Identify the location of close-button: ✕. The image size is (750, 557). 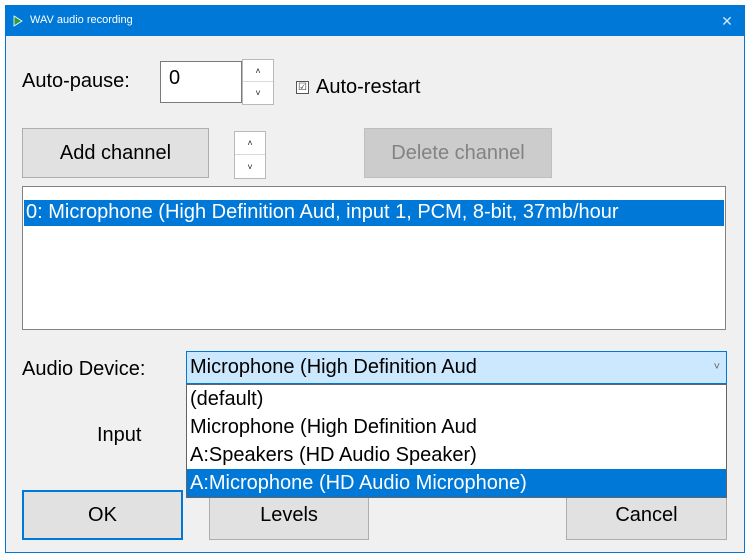
(727, 21).